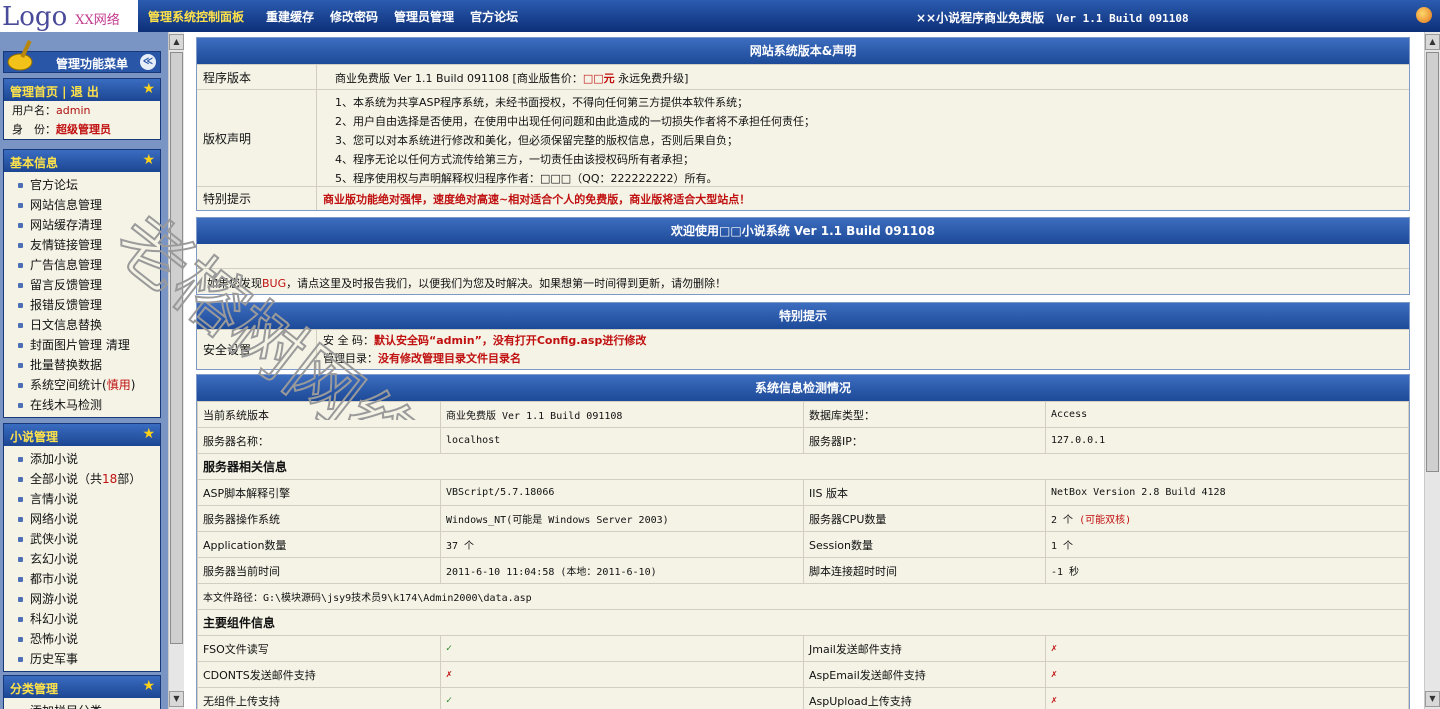  I want to click on username-line: 用户名：admin, so click(82, 110).